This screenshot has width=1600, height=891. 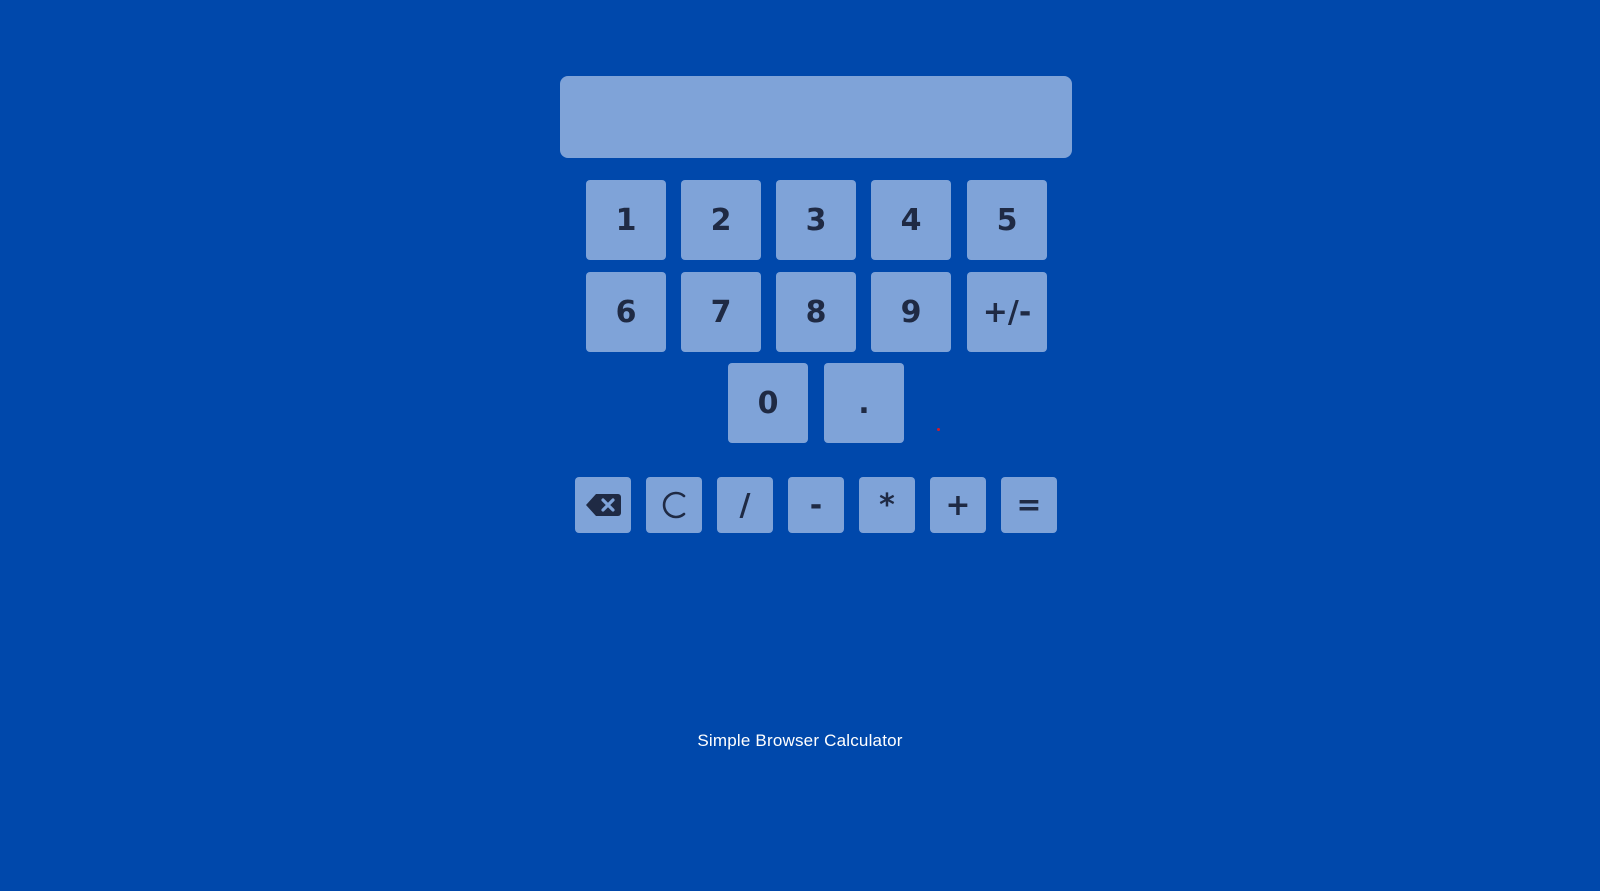 I want to click on backspace-button, so click(x=603, y=505).